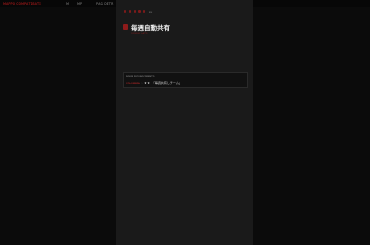 The image size is (370, 245). I want to click on breadcrumb: ᴇɴ, so click(138, 11).